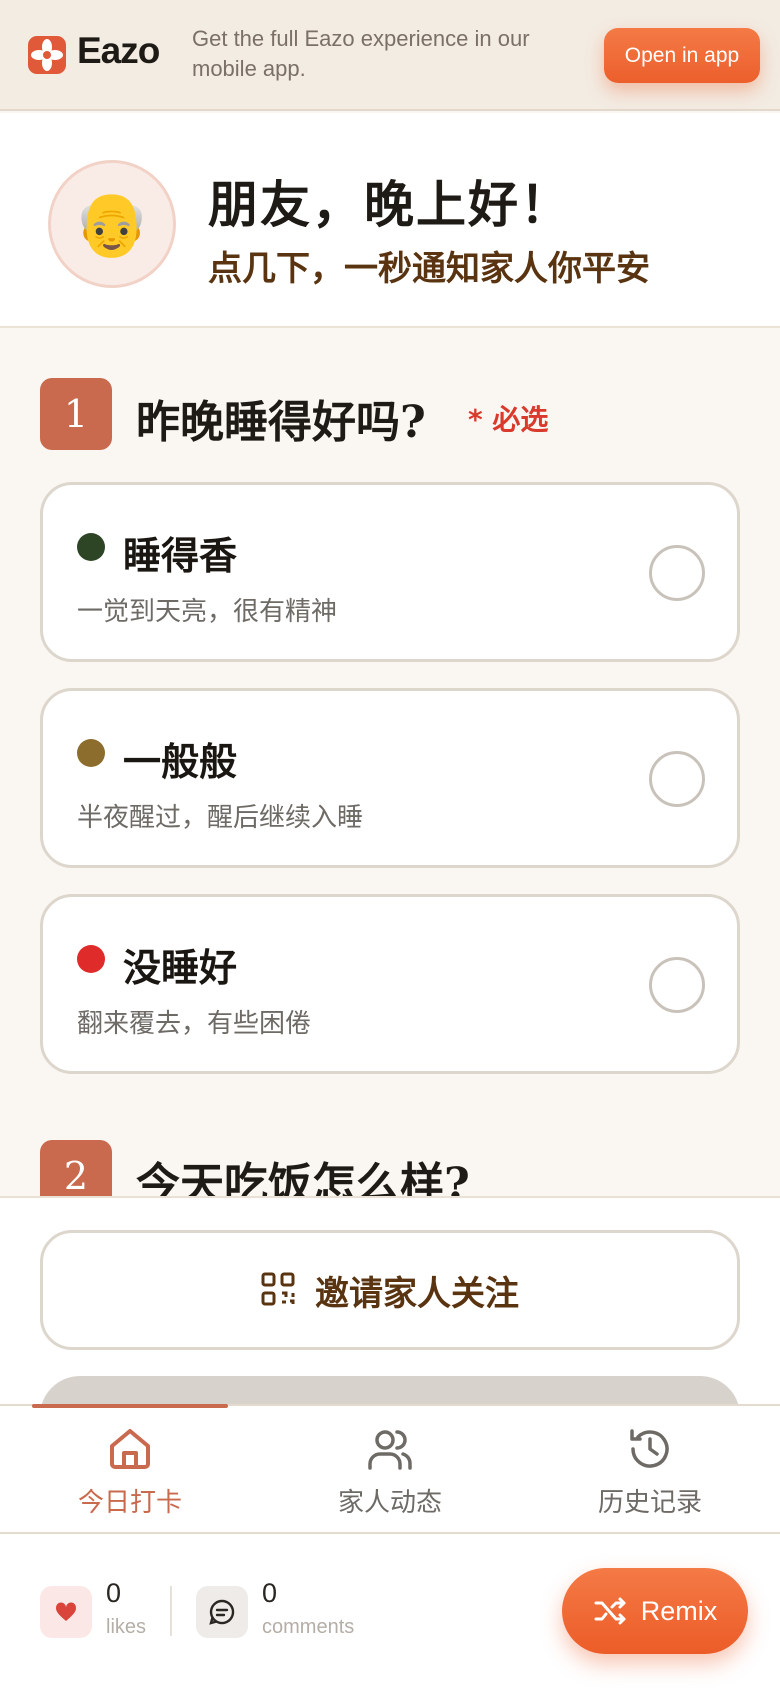 The image size is (780, 1688). Describe the element at coordinates (390, 1611) in the screenshot. I see `social-footer: 0 likes 0 comments Remix` at that location.